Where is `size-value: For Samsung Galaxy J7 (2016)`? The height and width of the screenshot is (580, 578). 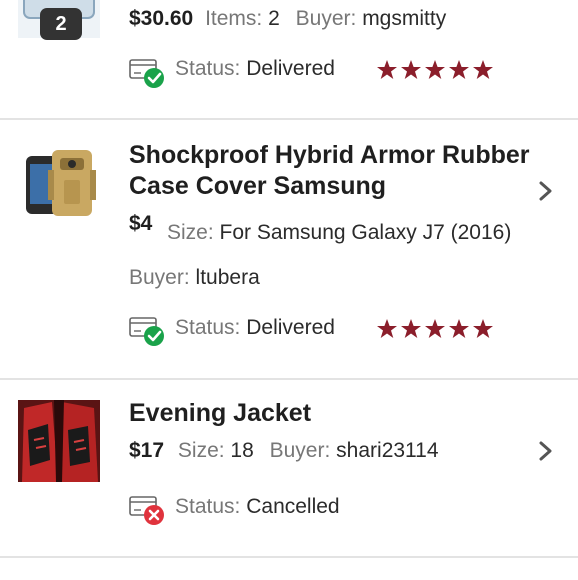
size-value: For Samsung Galaxy J7 (2016) is located at coordinates (365, 232).